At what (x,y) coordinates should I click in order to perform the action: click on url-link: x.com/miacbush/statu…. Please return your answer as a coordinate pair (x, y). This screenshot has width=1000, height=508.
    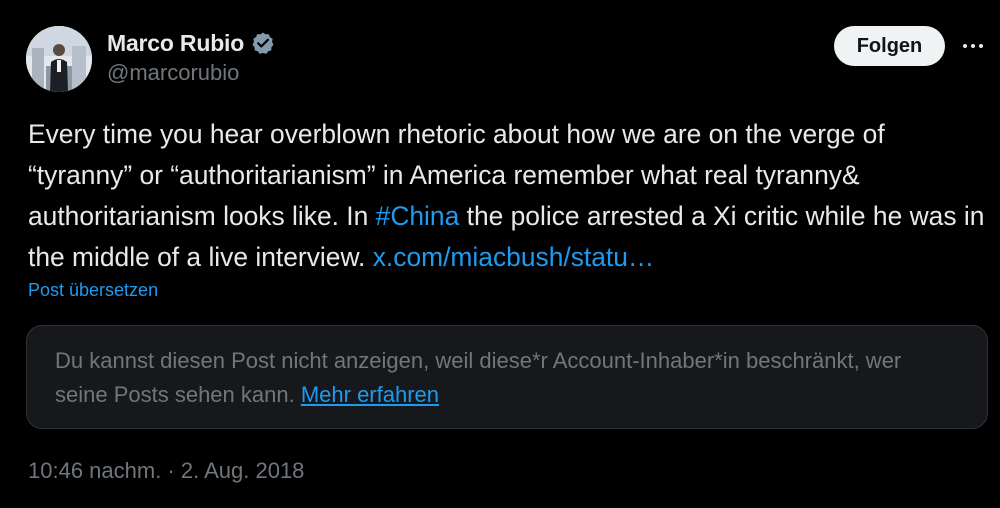
    Looking at the image, I should click on (514, 257).